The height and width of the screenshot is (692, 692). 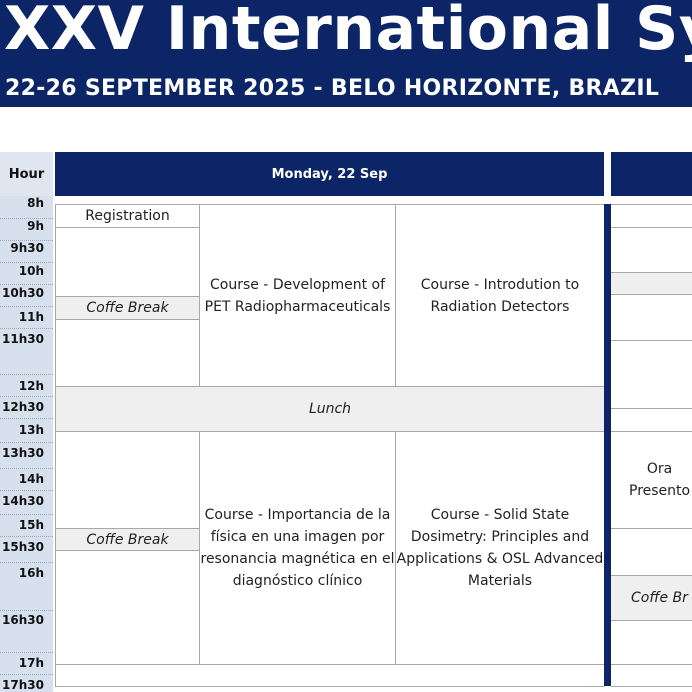 I want to click on hour-label: 12h30, so click(x=23, y=407).